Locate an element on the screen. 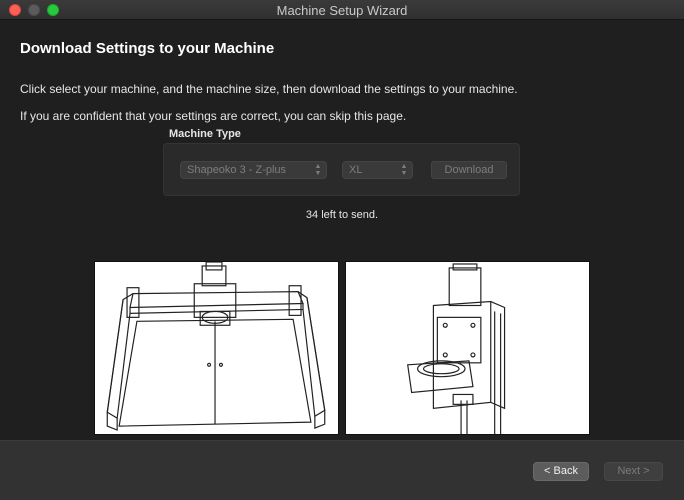 The width and height of the screenshot is (684, 500). machine-type-group: Shapeoko 3 - Z-plus ▲ ▼ XL ▲ ▼ Download is located at coordinates (341, 169).